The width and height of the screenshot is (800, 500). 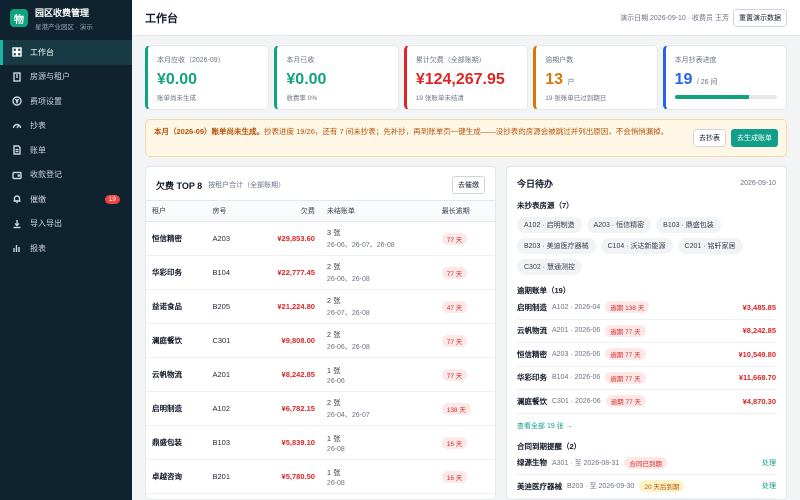 I want to click on stat-card: 本月应收（2026-09） ¥0.00 账单尚未生成, so click(x=207, y=77).